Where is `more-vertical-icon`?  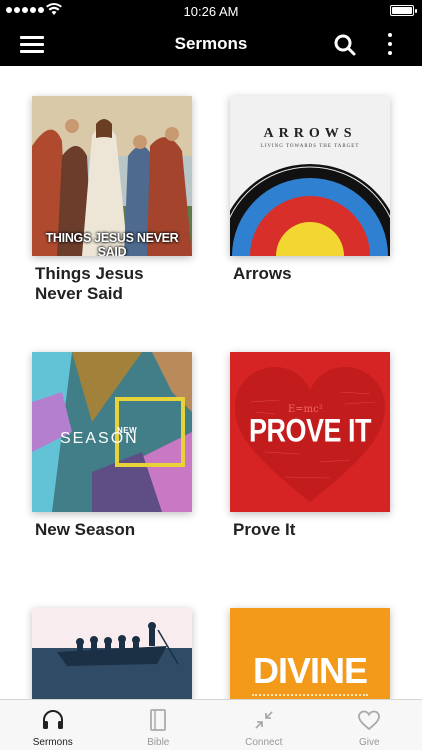
more-vertical-icon is located at coordinates (390, 44).